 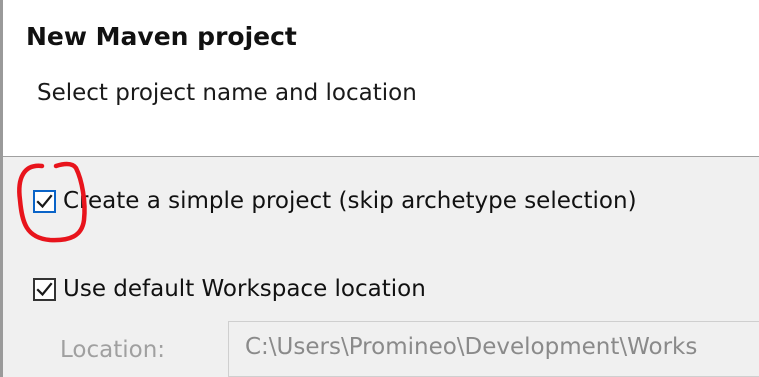 What do you see at coordinates (227, 93) in the screenshot?
I see `dialog-subtitle: Select project name and location` at bounding box center [227, 93].